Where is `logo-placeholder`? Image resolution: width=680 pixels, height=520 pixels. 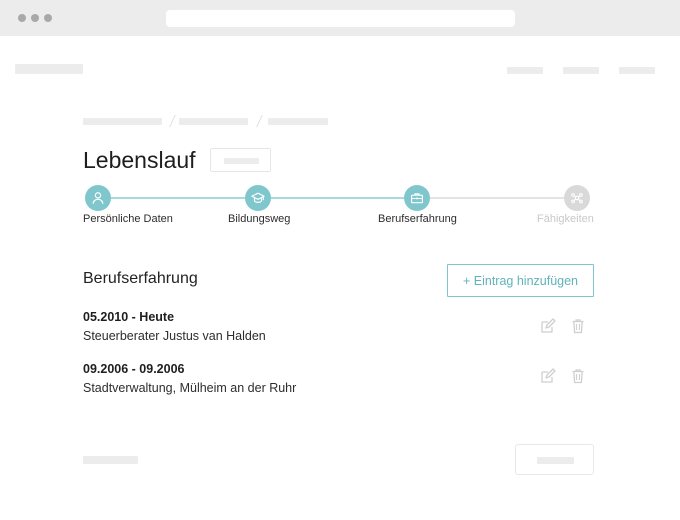 logo-placeholder is located at coordinates (49, 69).